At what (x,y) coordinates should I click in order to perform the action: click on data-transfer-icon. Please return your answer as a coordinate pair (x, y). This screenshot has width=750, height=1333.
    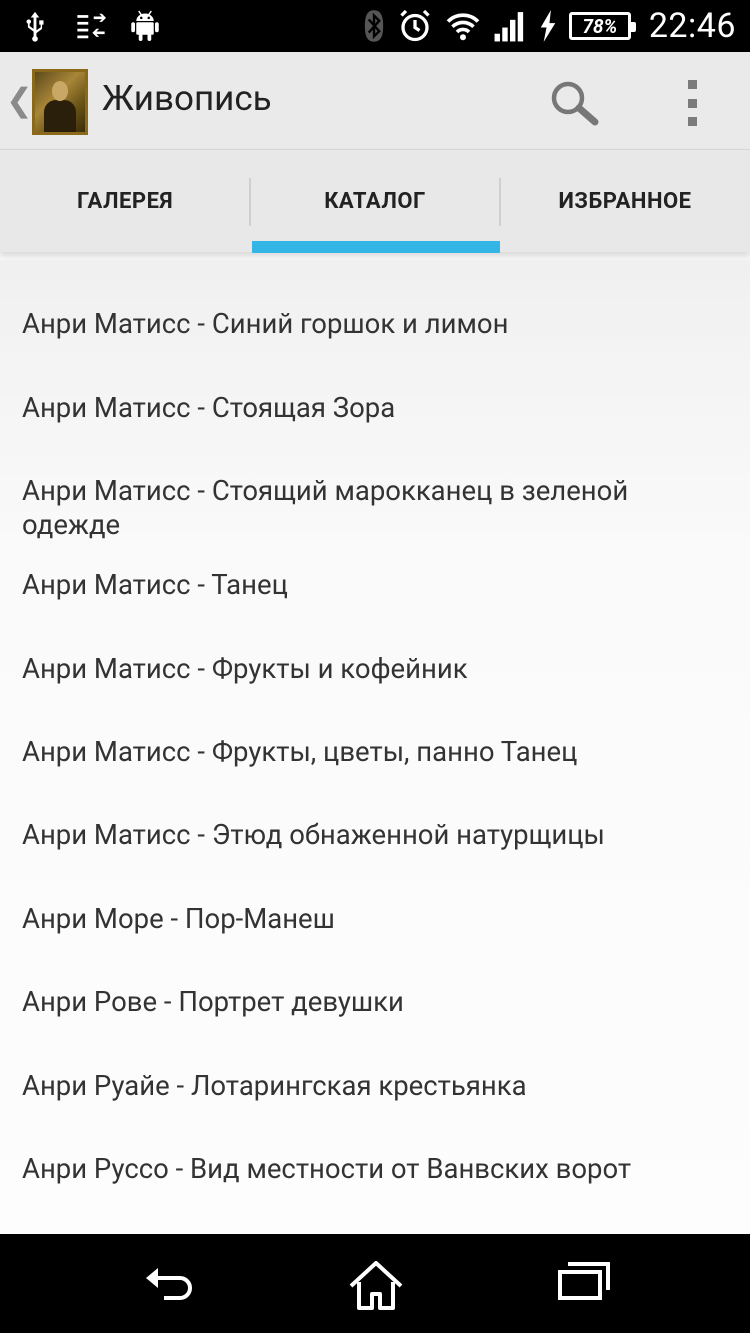
    Looking at the image, I should click on (91, 26).